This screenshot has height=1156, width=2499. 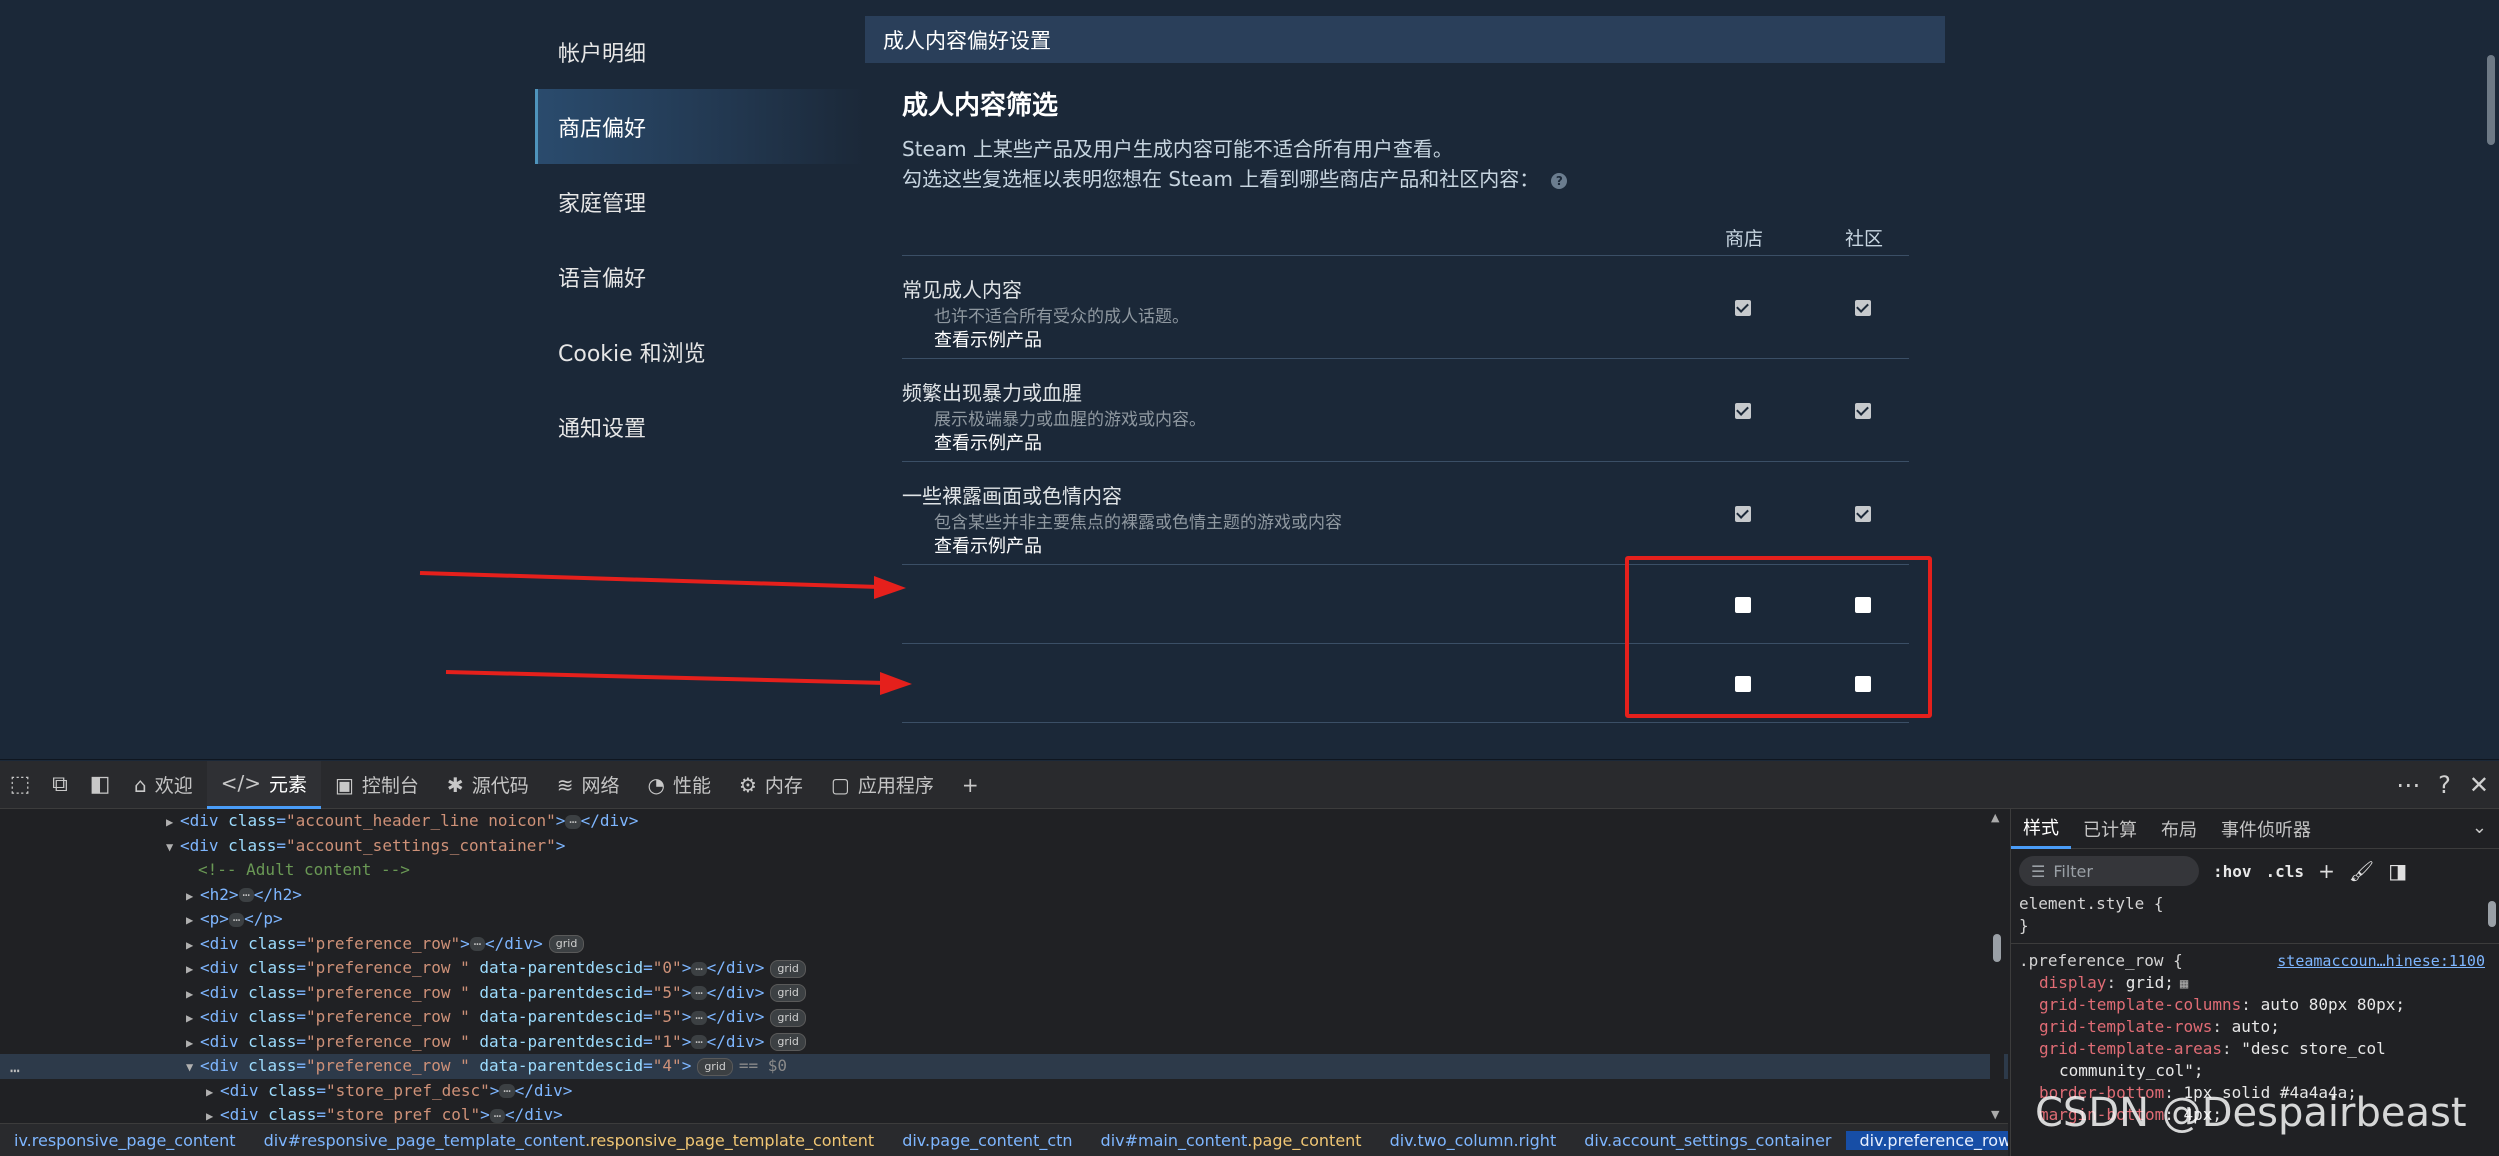 What do you see at coordinates (2408, 785) in the screenshot?
I see `more-options-icon: ⋯` at bounding box center [2408, 785].